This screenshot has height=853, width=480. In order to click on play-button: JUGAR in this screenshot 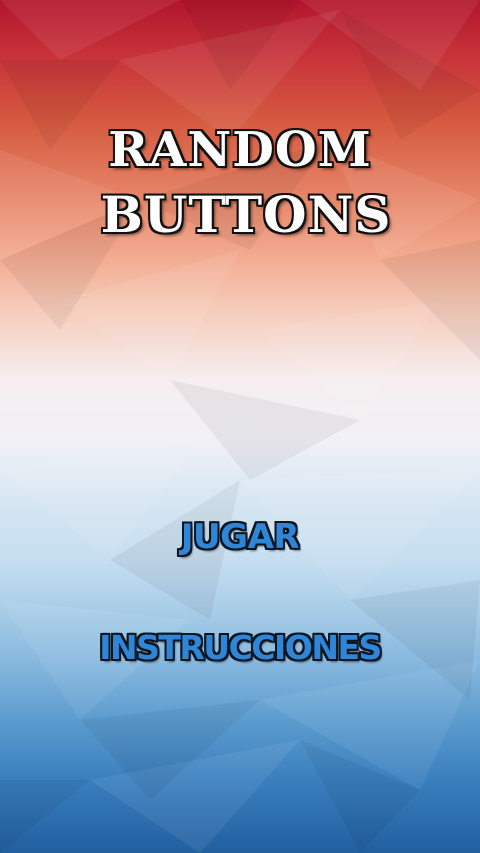, I will do `click(240, 537)`.